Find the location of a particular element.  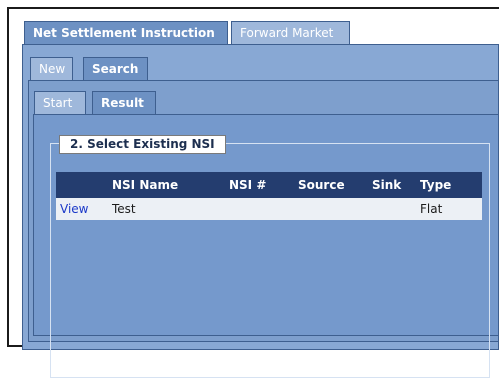

tab-label: Start is located at coordinates (58, 103).